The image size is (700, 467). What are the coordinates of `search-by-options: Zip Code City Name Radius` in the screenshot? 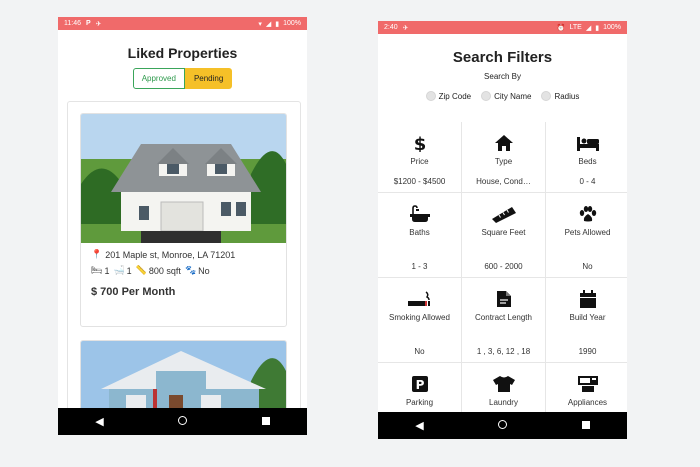 It's located at (502, 96).